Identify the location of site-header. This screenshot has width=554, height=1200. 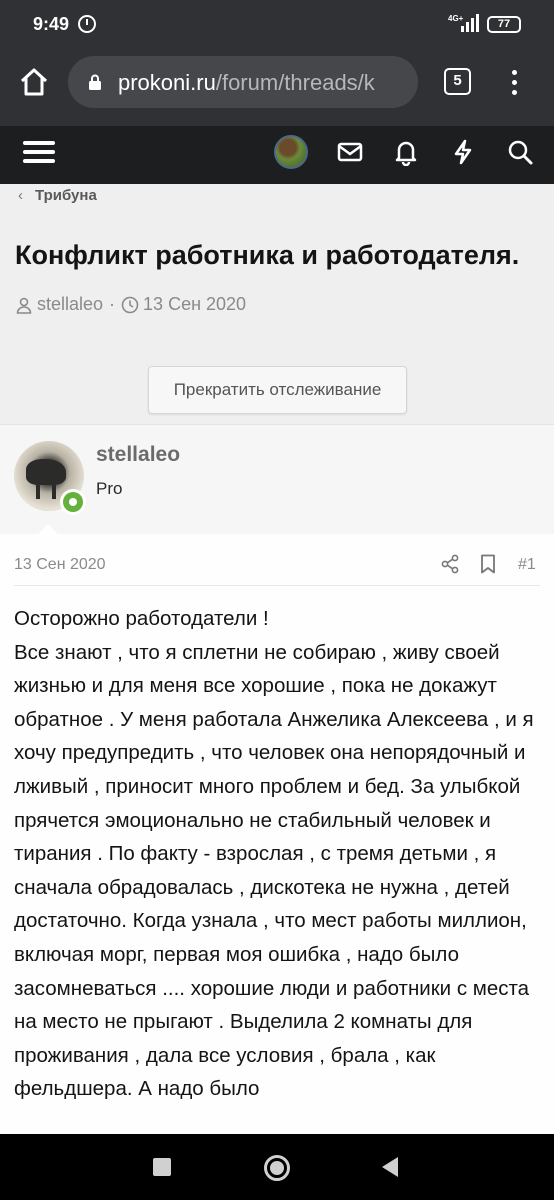
(277, 153).